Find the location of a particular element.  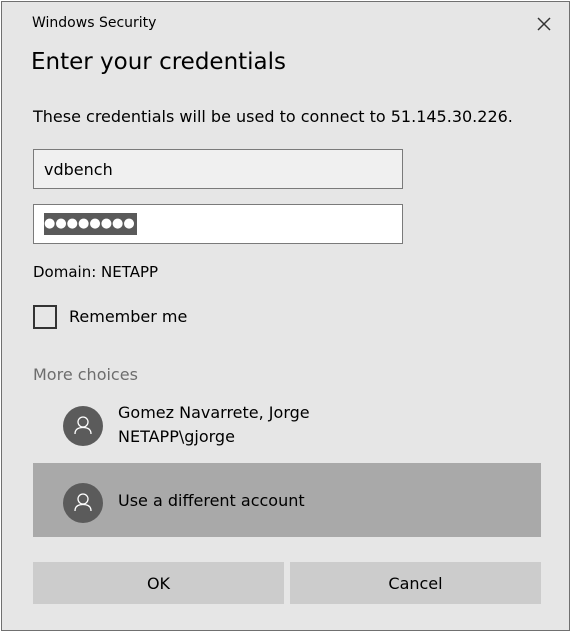

close-icon is located at coordinates (544, 24).